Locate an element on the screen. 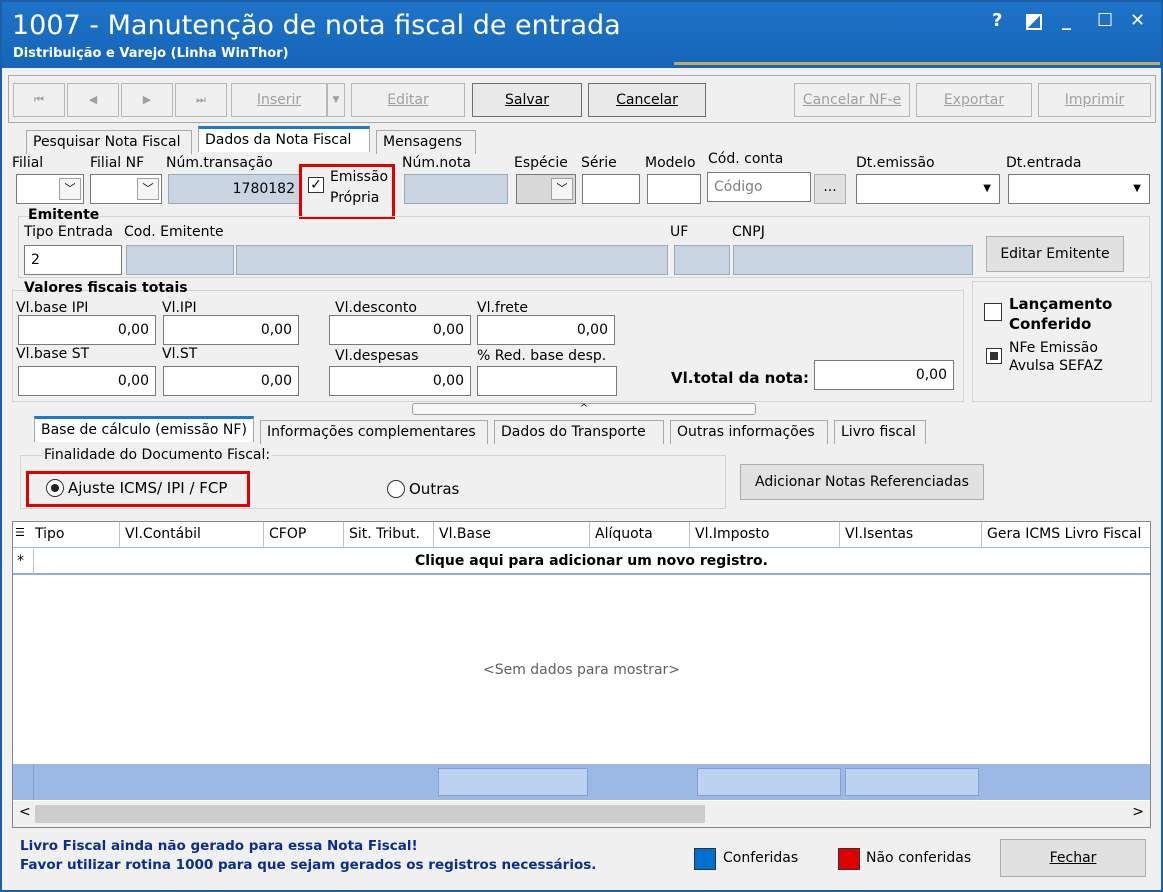  collapse-splitter: ^ is located at coordinates (584, 409).